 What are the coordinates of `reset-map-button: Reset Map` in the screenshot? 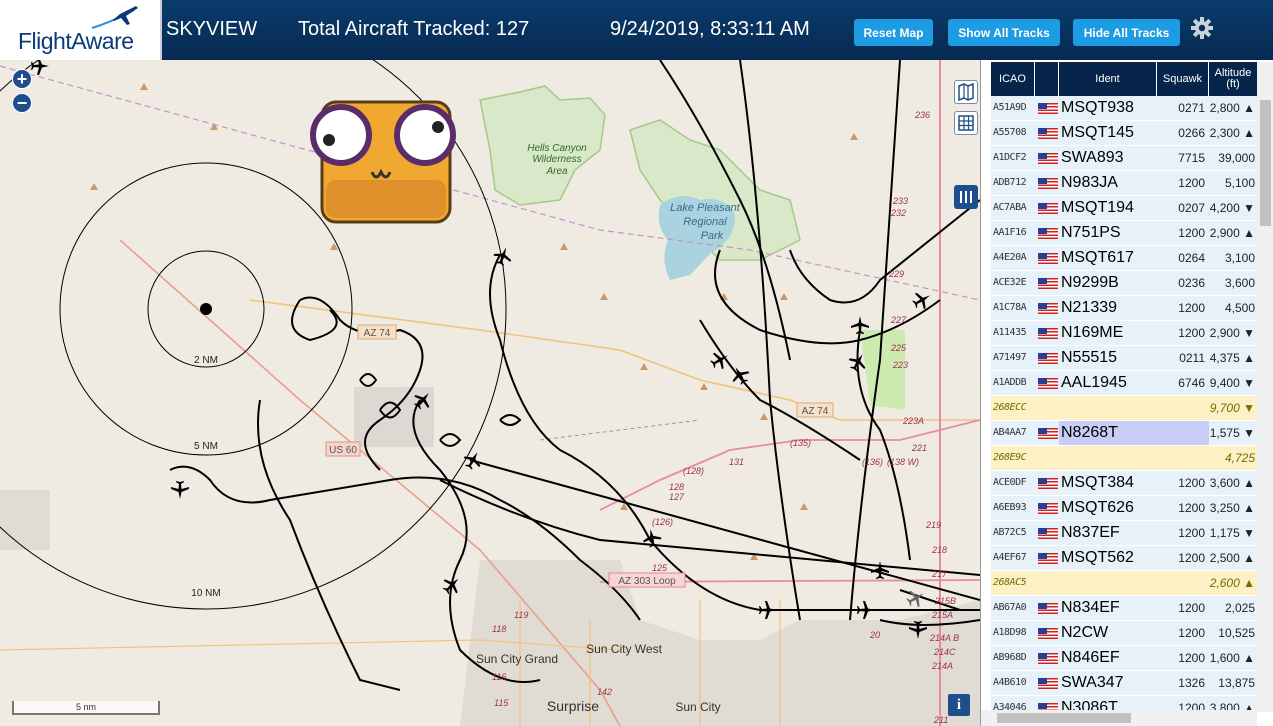 It's located at (893, 32).